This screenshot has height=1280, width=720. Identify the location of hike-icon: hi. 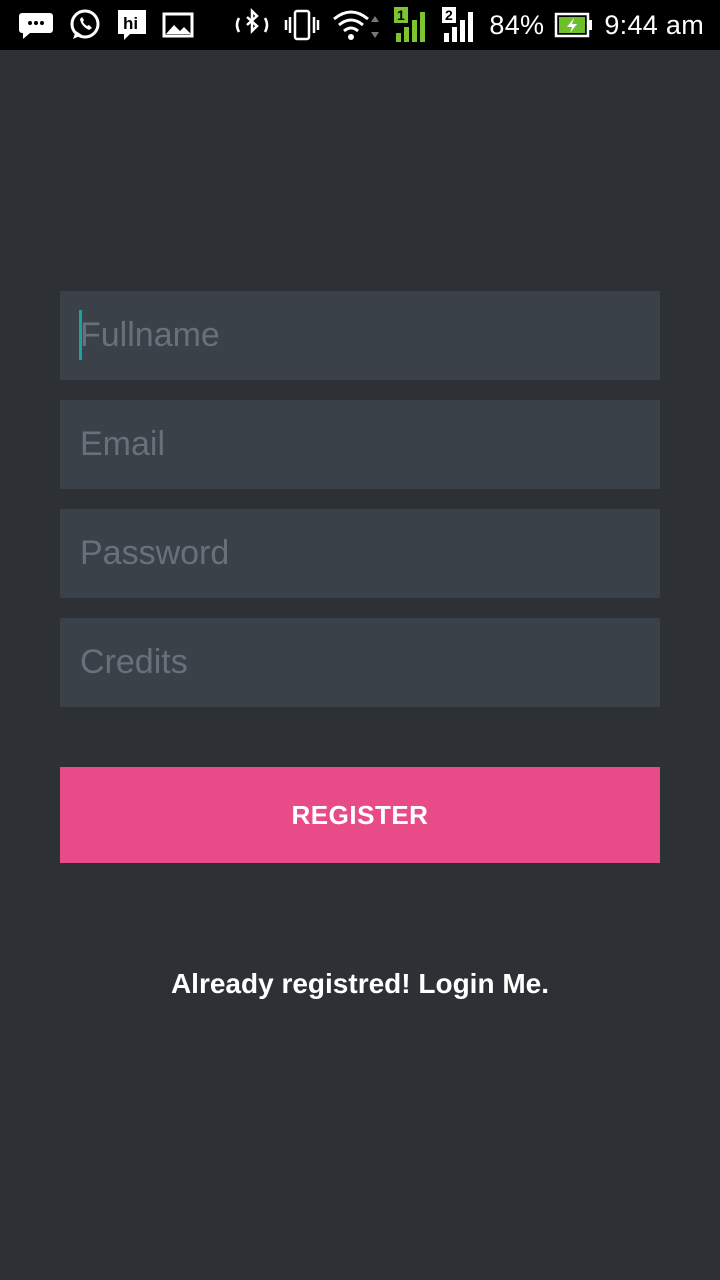
(132, 25).